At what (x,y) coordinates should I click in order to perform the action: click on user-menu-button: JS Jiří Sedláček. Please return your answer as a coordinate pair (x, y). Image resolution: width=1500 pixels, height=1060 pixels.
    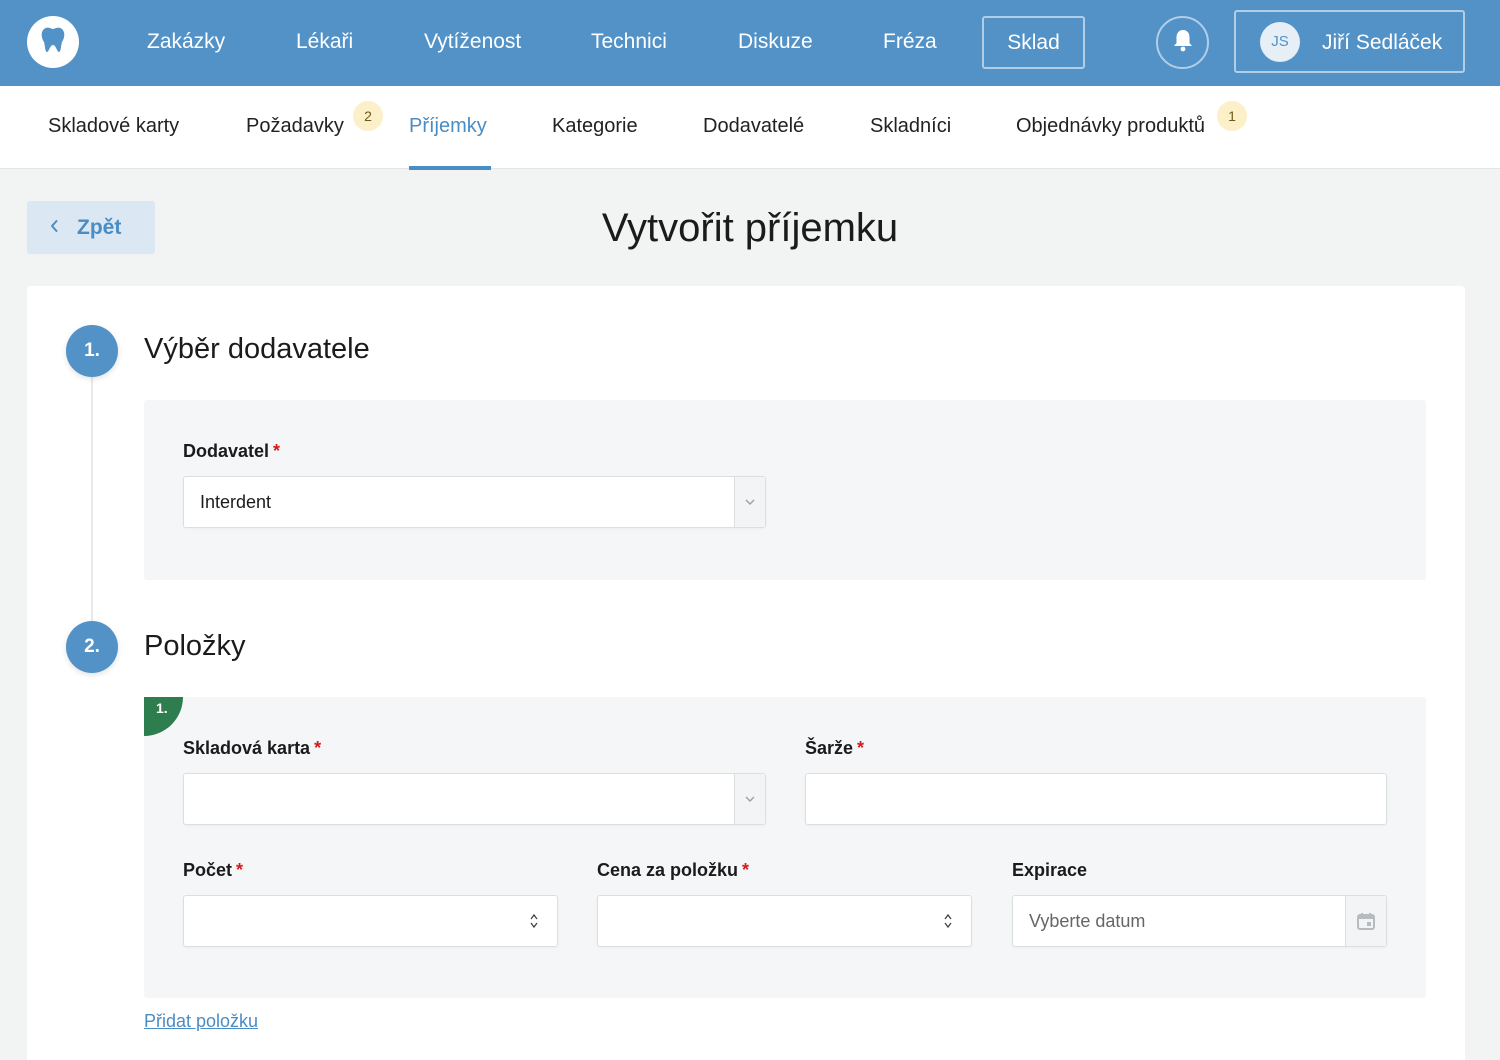
    Looking at the image, I should click on (1349, 41).